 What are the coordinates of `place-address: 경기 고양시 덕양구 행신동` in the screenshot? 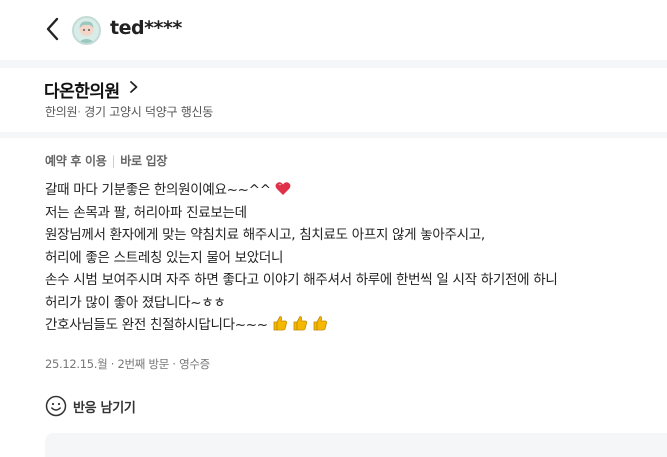 It's located at (148, 112).